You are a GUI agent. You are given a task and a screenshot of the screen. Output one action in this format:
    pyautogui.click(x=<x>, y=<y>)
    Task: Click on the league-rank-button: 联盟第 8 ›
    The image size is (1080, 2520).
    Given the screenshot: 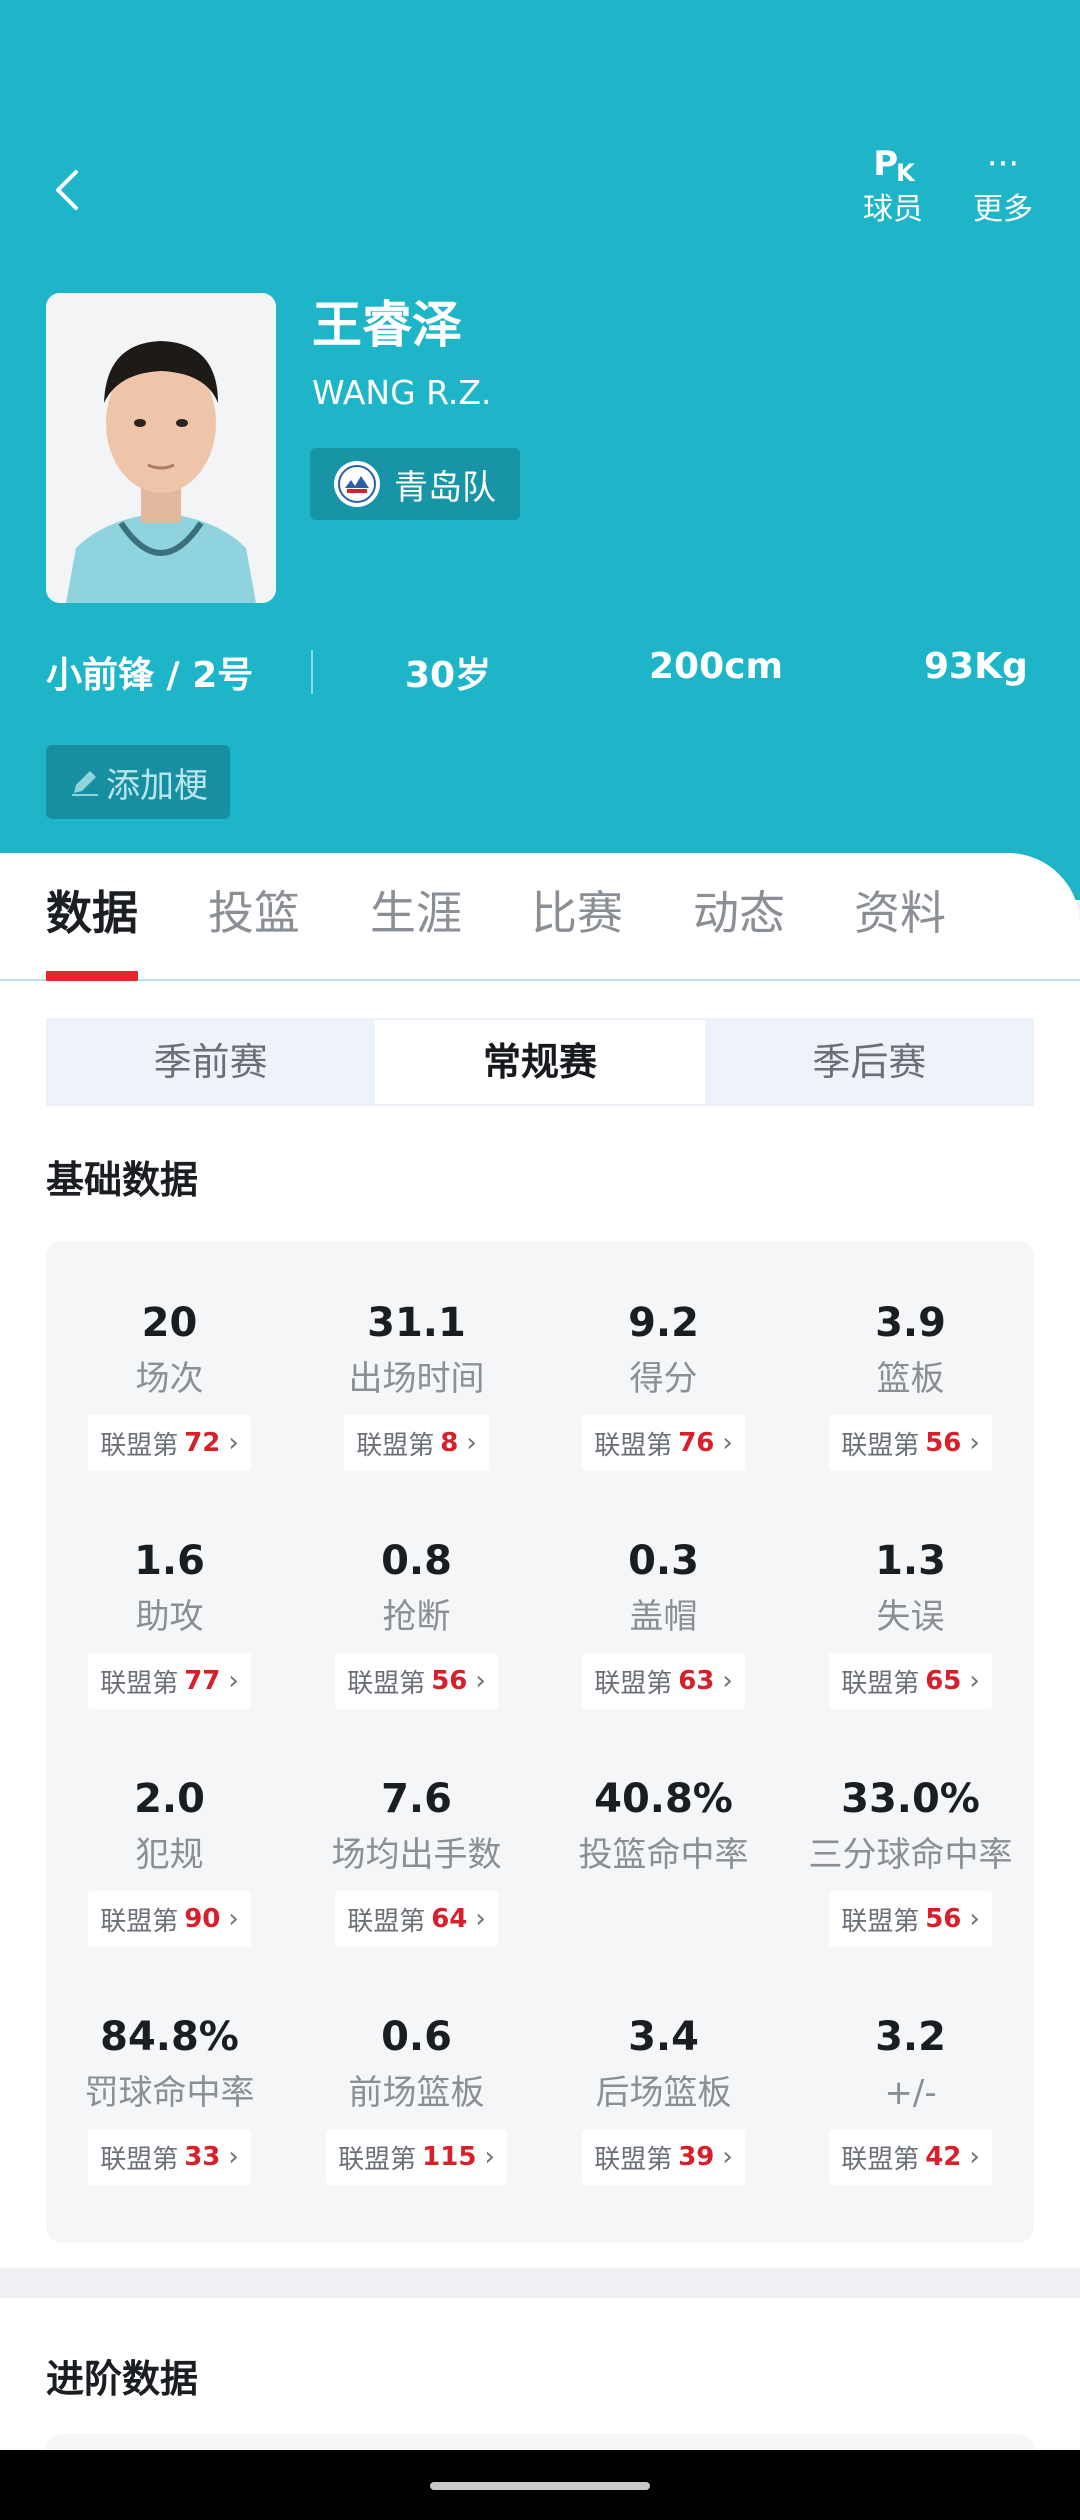 What is the action you would take?
    pyautogui.click(x=416, y=1443)
    